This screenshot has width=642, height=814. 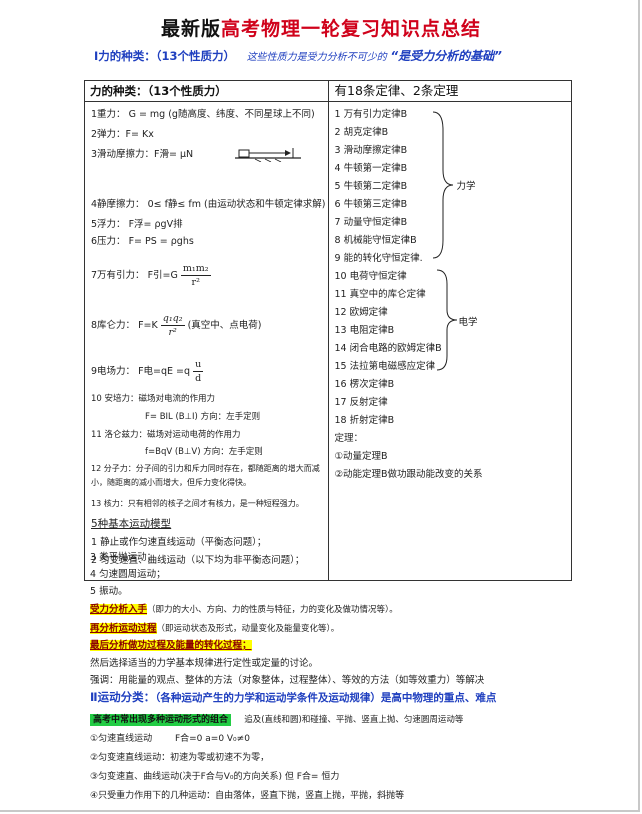 I want to click on gravitation-fraction: m₁m₂ r², so click(x=195, y=275).